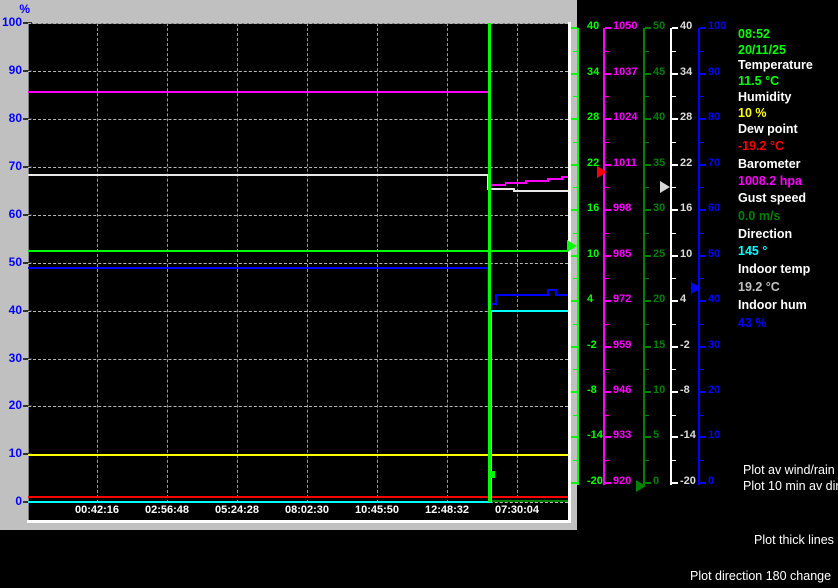 The width and height of the screenshot is (838, 588). What do you see at coordinates (685, 390) in the screenshot?
I see `indoor-temp-scale-label: -8` at bounding box center [685, 390].